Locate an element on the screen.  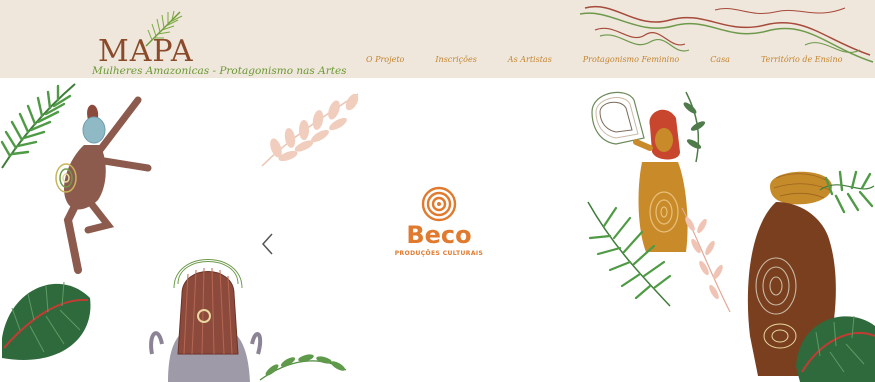
branch-illustration is located at coordinates (310, 130).